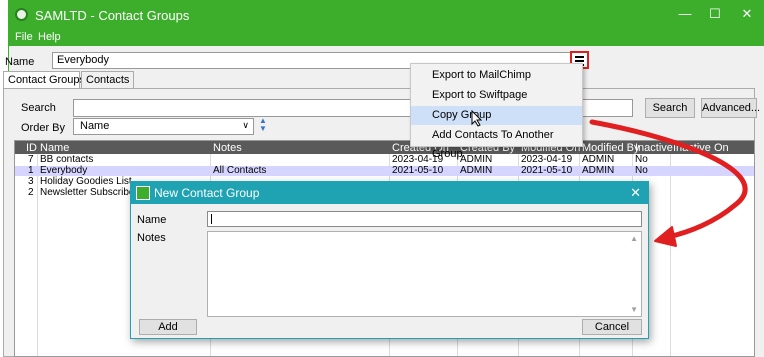  Describe the element at coordinates (21, 14) in the screenshot. I see `app-icon` at that location.